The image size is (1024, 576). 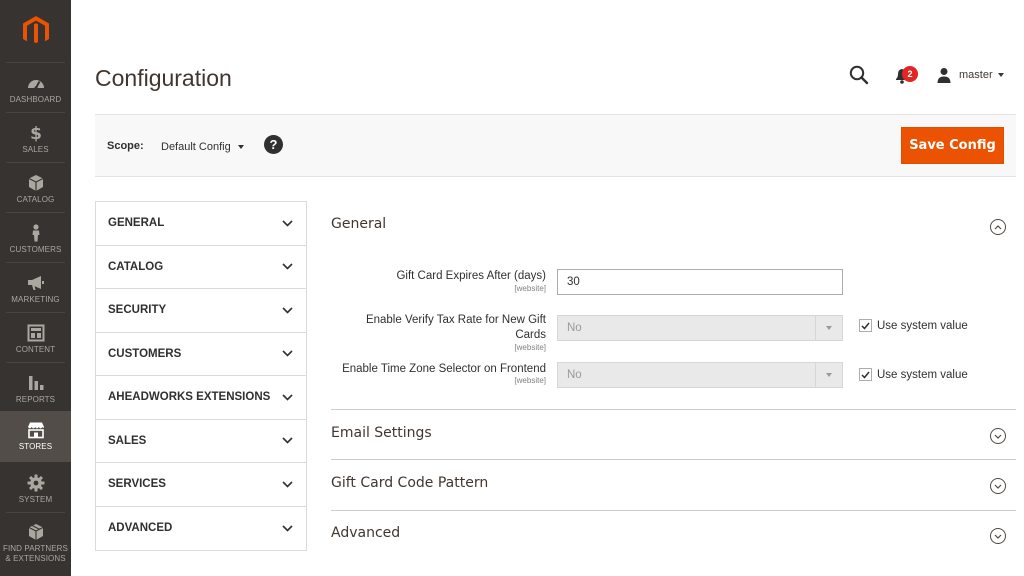 I want to click on section-label: SERVICES, so click(x=137, y=484).